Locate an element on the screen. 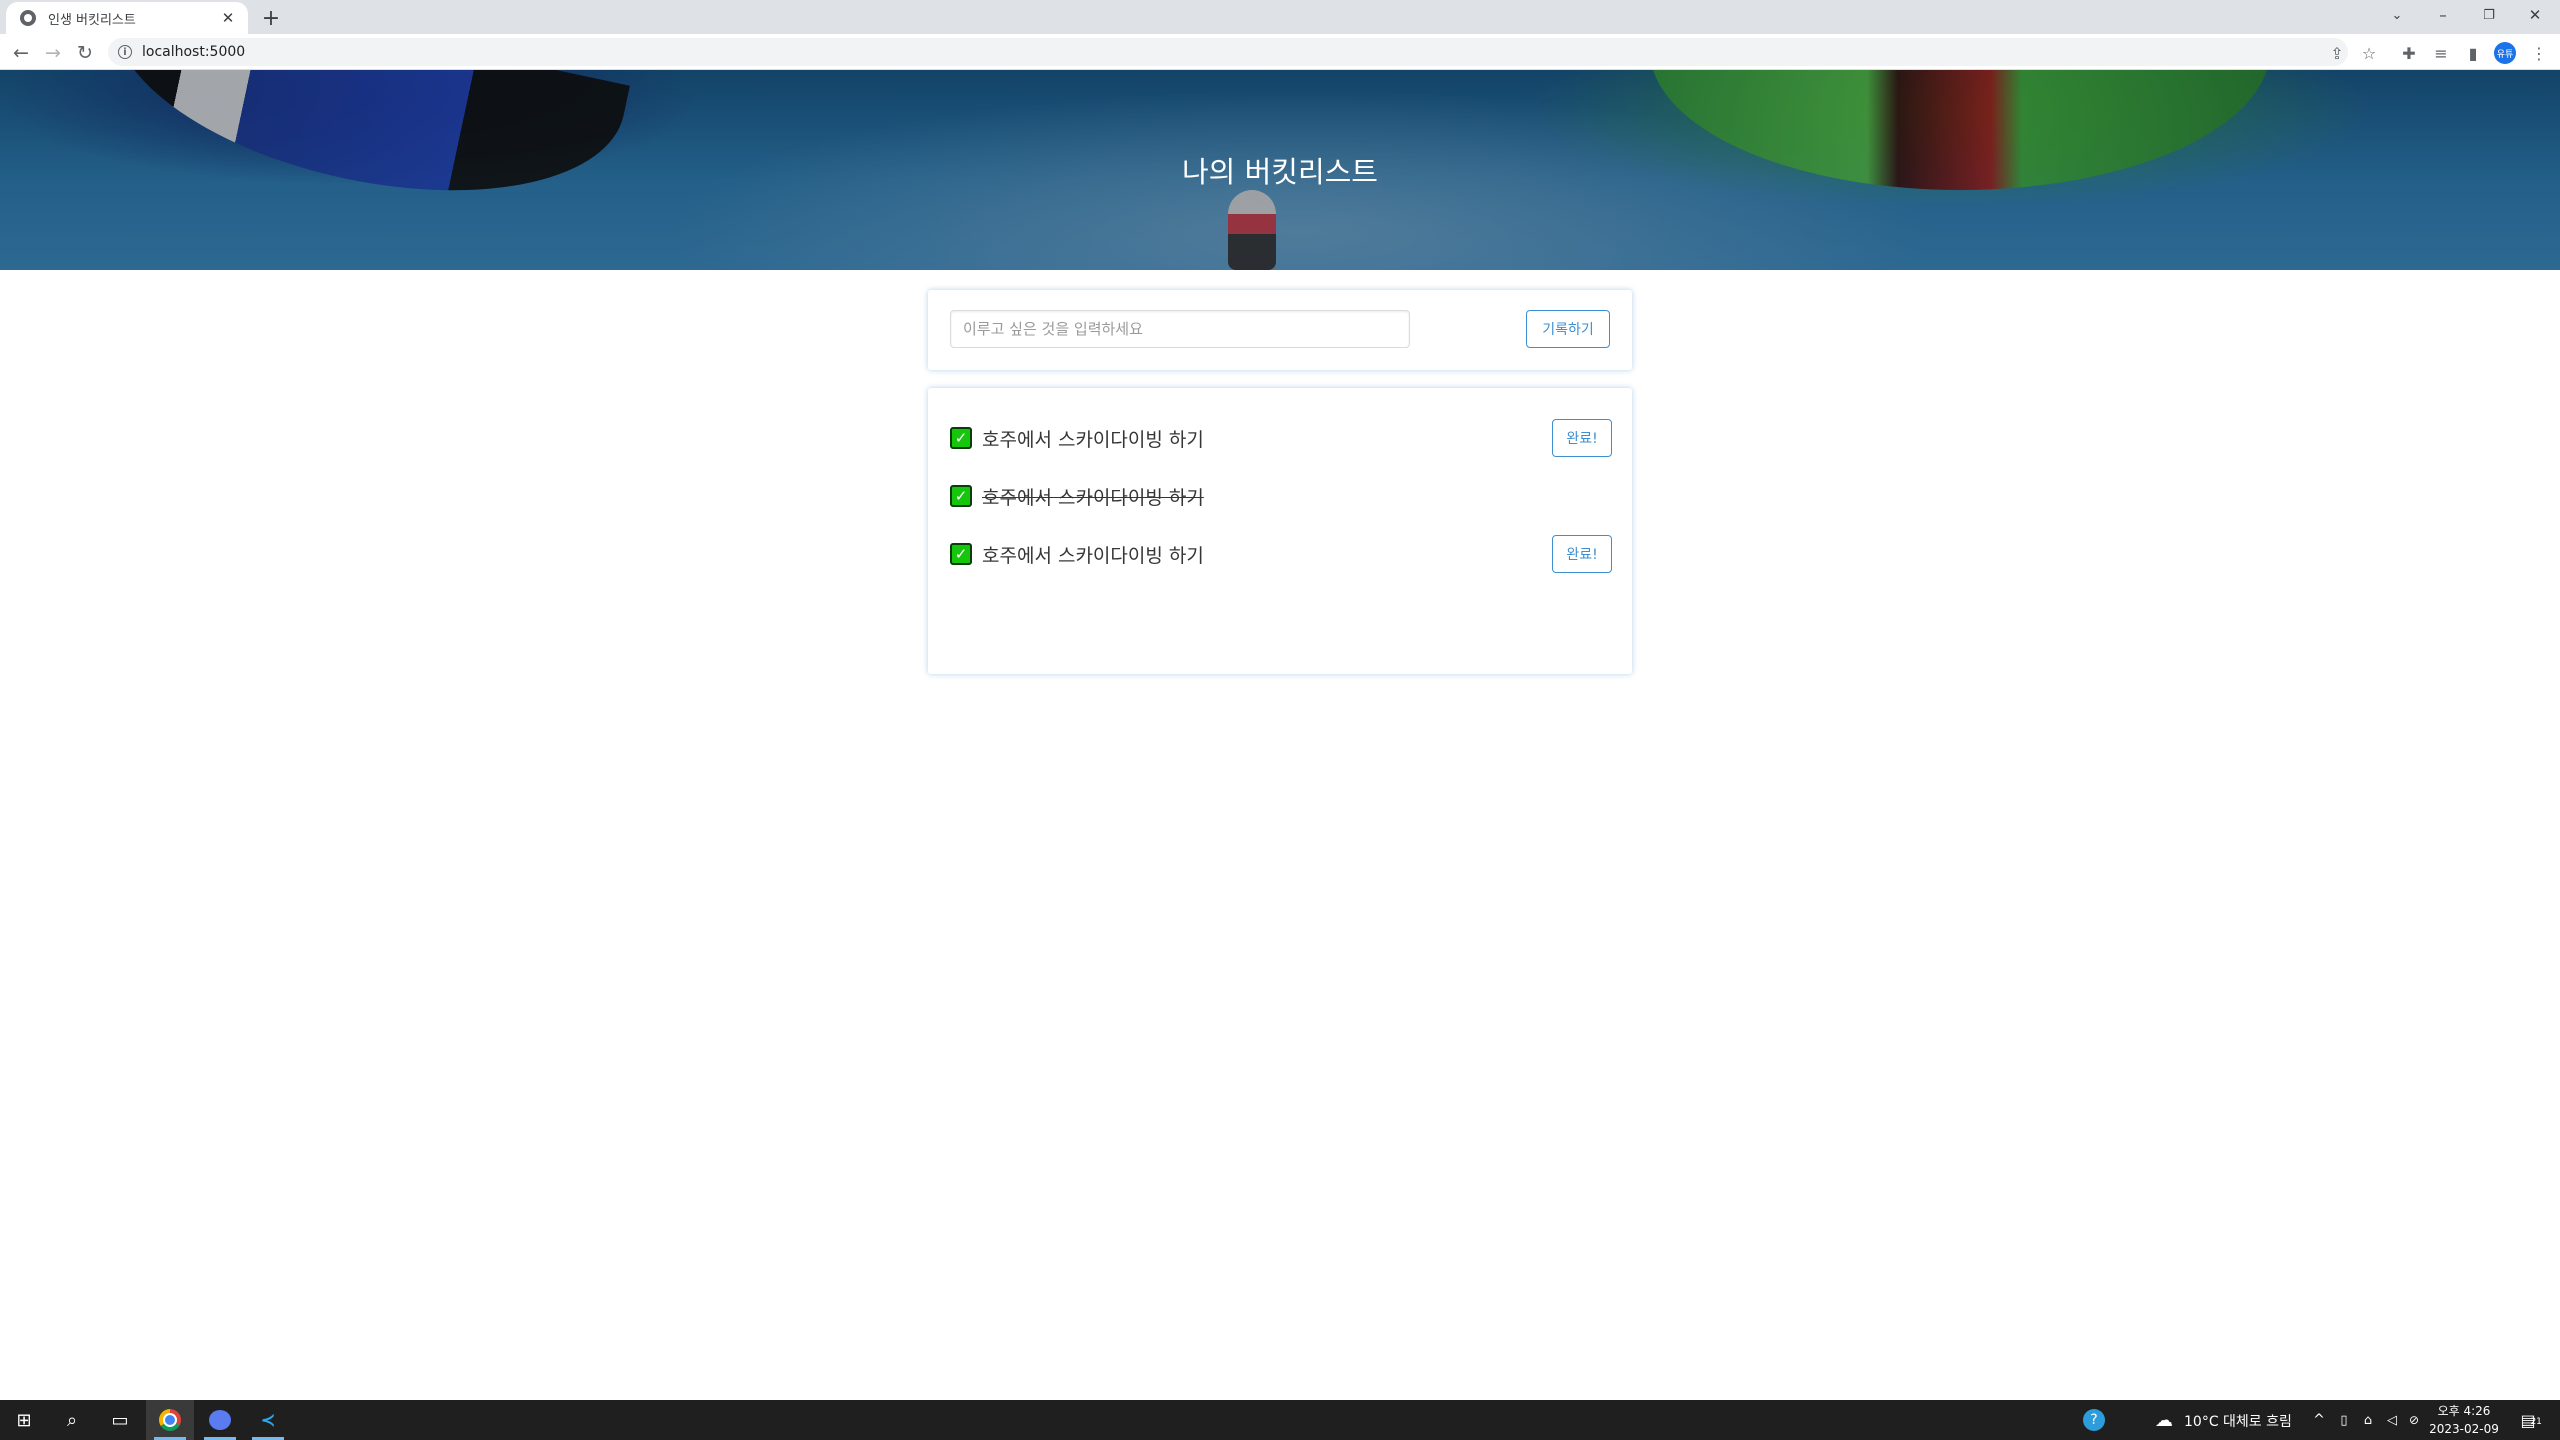  share-icon: ⇪ is located at coordinates (2337, 53).